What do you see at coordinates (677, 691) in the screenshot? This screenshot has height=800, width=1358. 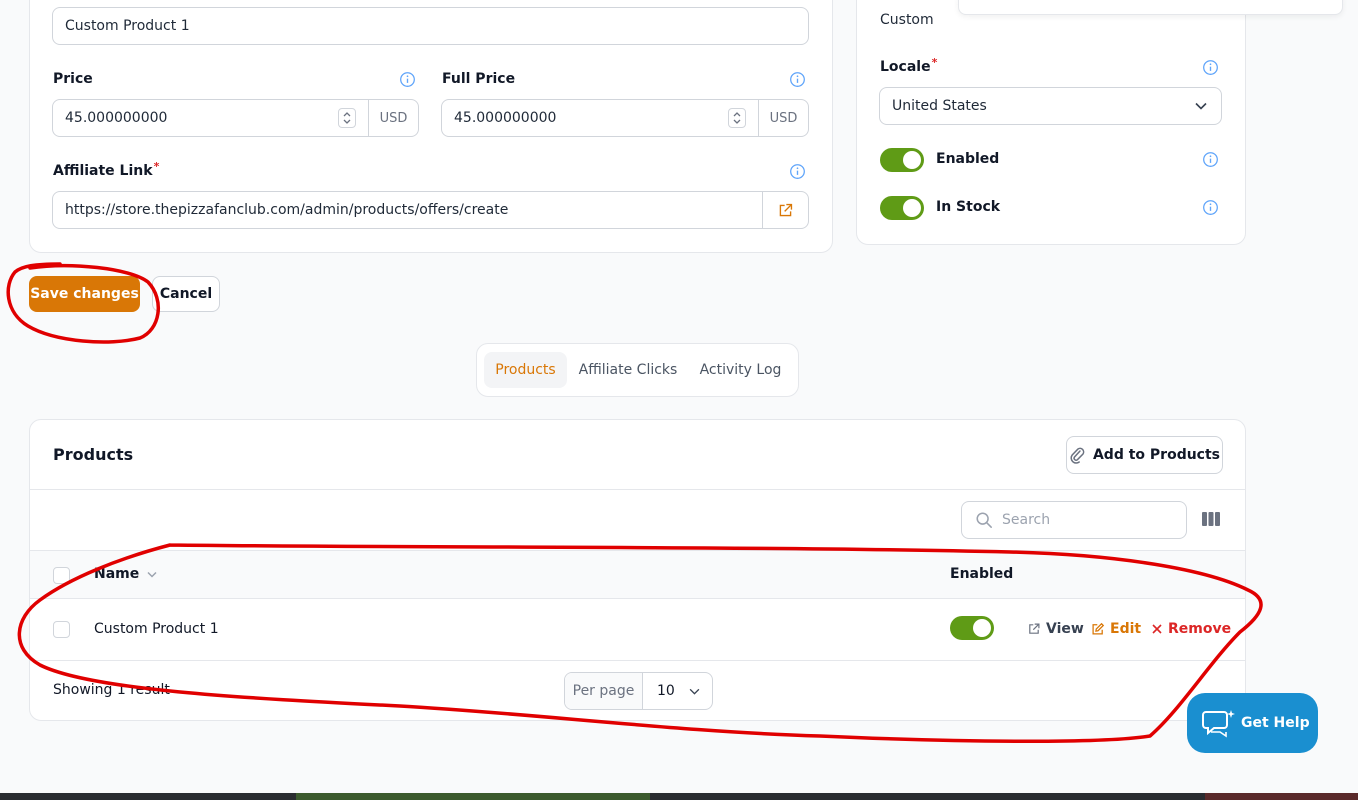 I see `per-page-select: 10` at bounding box center [677, 691].